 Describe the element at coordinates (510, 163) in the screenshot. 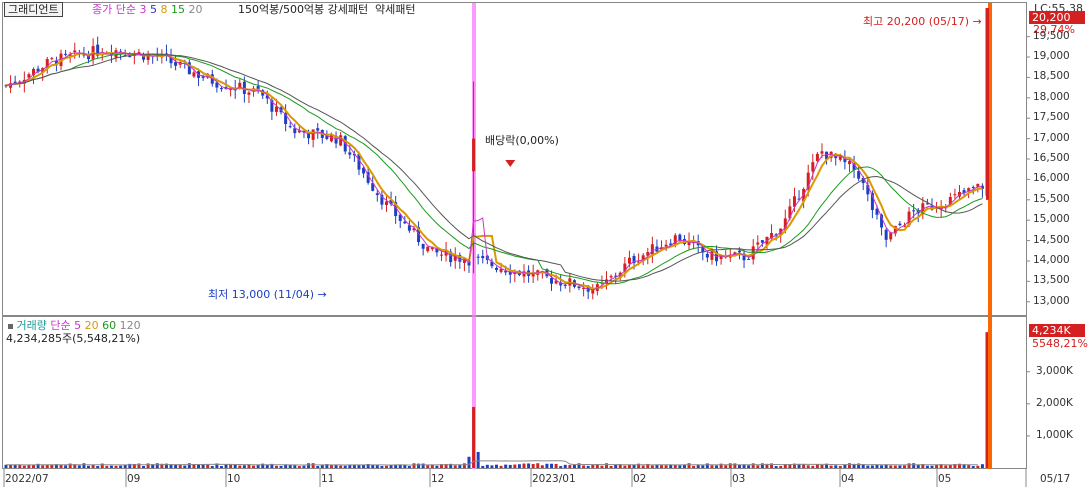

I see `dividend-marker-icon` at that location.